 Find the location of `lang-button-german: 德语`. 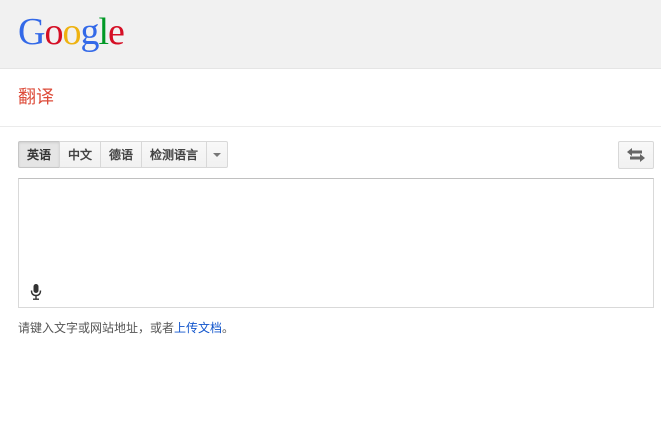

lang-button-german: 德语 is located at coordinates (121, 154).